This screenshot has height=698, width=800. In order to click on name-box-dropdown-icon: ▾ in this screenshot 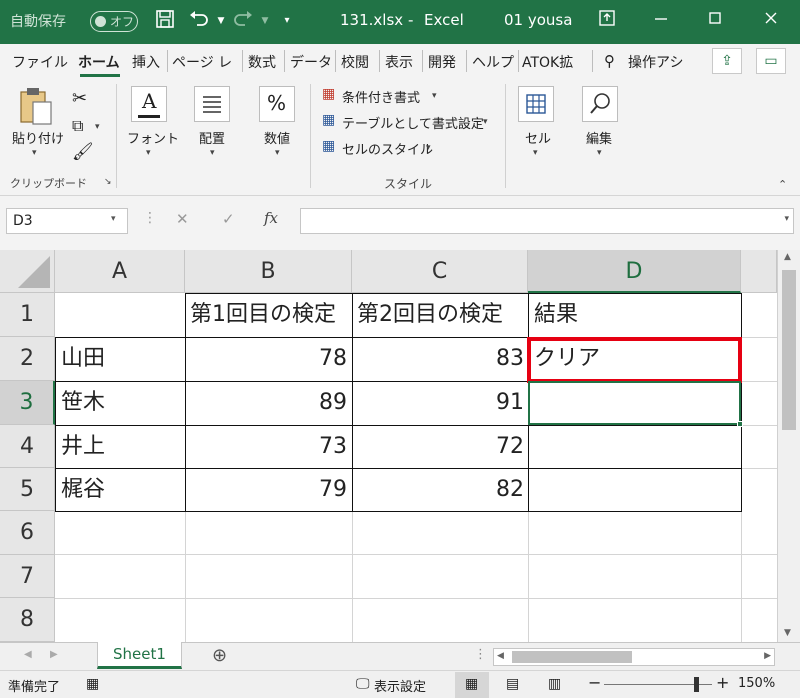, I will do `click(113, 219)`.